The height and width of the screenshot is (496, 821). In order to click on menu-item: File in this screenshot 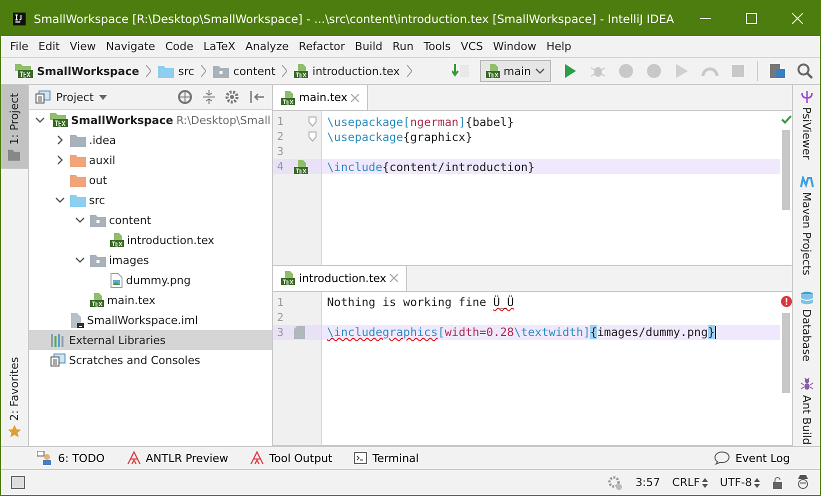, I will do `click(19, 46)`.